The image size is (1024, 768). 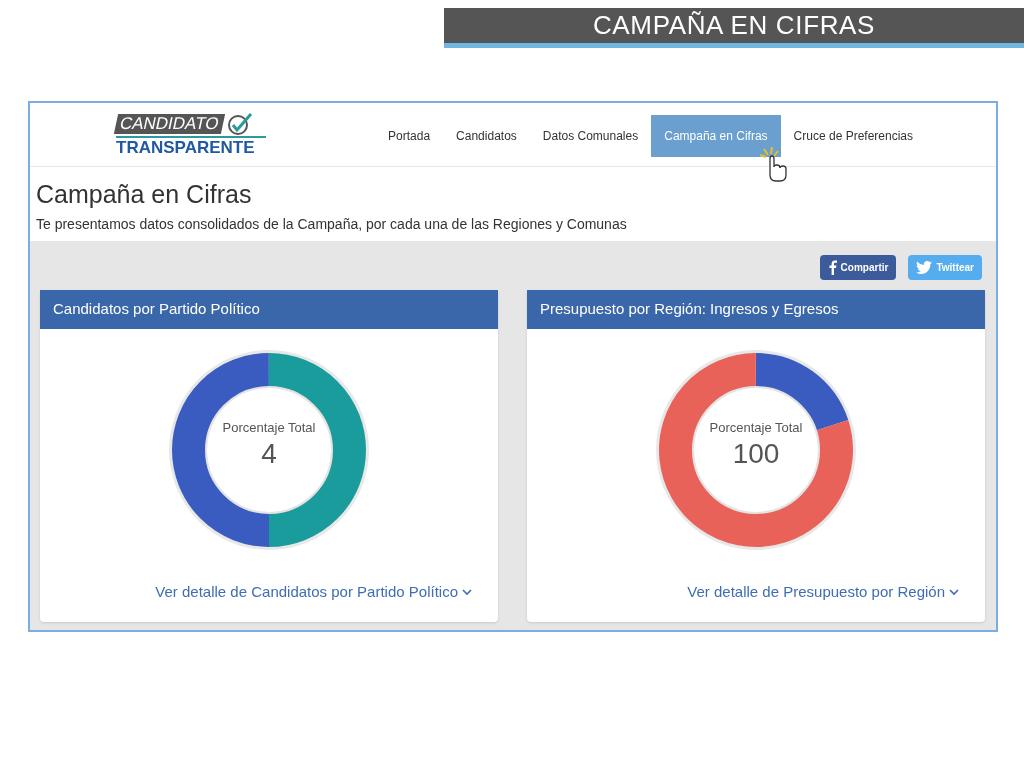 What do you see at coordinates (773, 165) in the screenshot?
I see `hand-cursor-icon` at bounding box center [773, 165].